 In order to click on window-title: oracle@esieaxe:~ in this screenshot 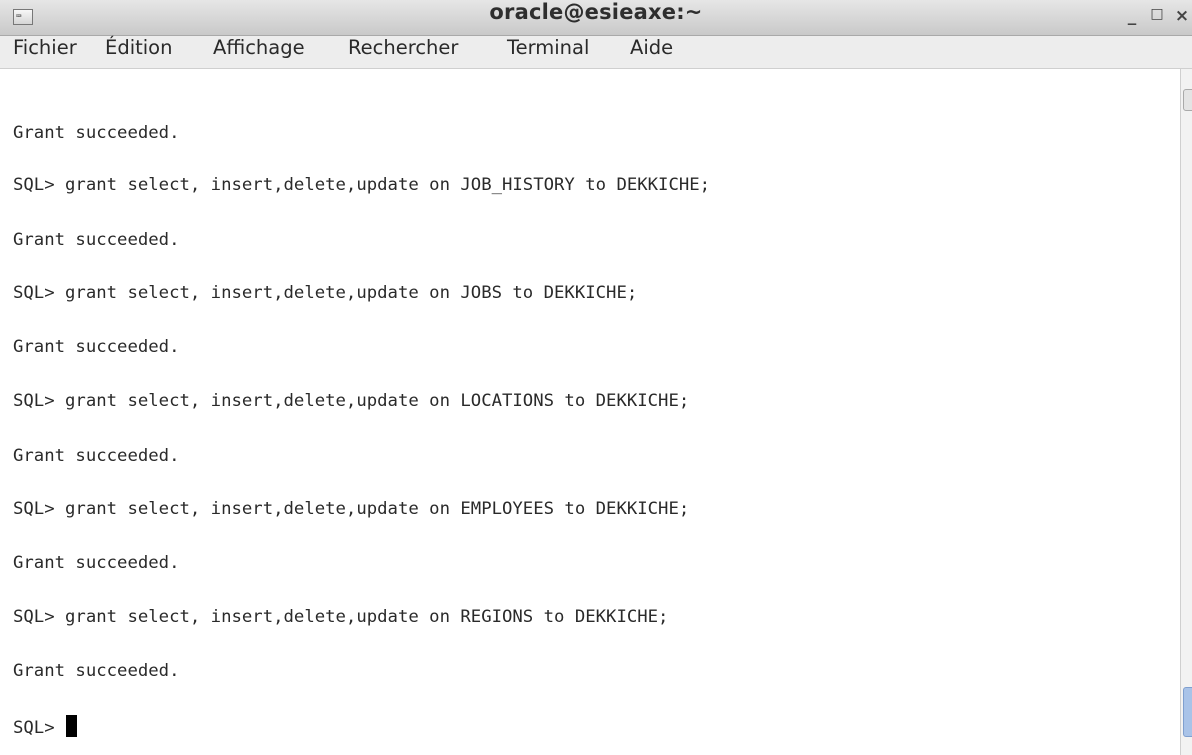, I will do `click(596, 12)`.